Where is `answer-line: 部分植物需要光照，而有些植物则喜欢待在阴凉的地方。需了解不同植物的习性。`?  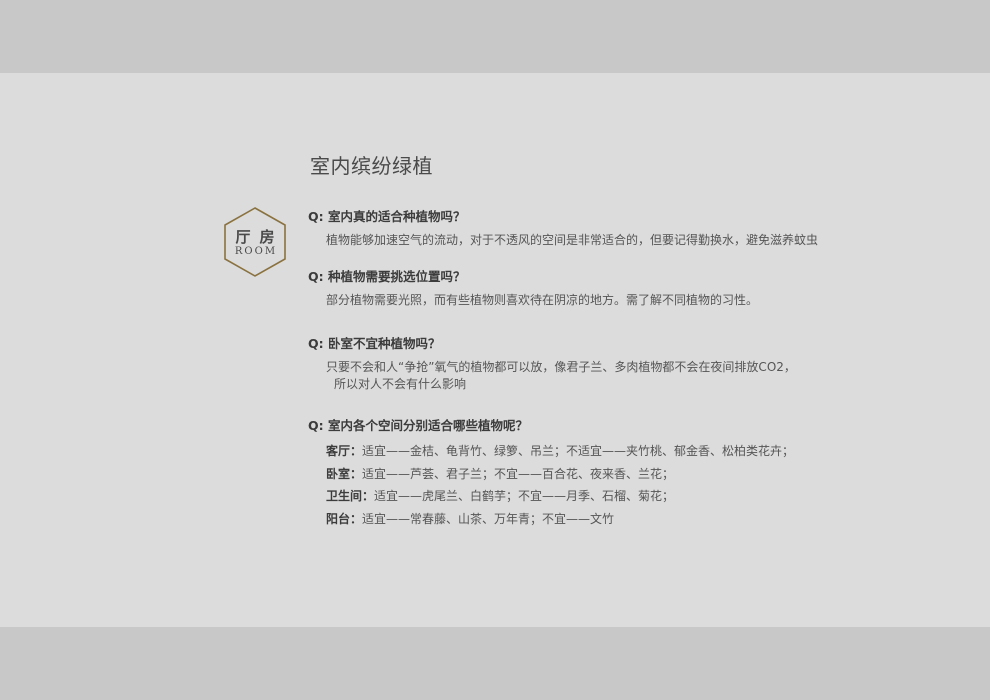
answer-line: 部分植物需要光照，而有些植物则喜欢待在阴凉的地方。需了解不同植物的习性。 is located at coordinates (542, 300).